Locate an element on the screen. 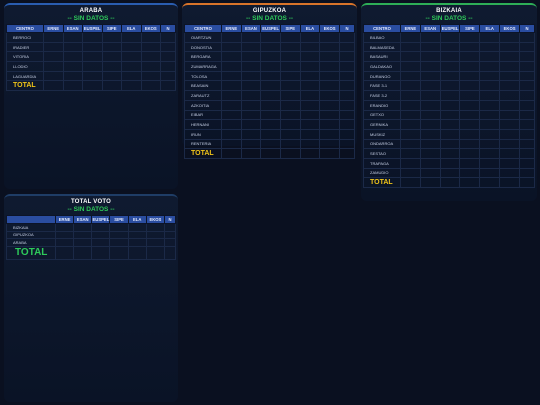  table-row: BERGARA is located at coordinates (269, 57).